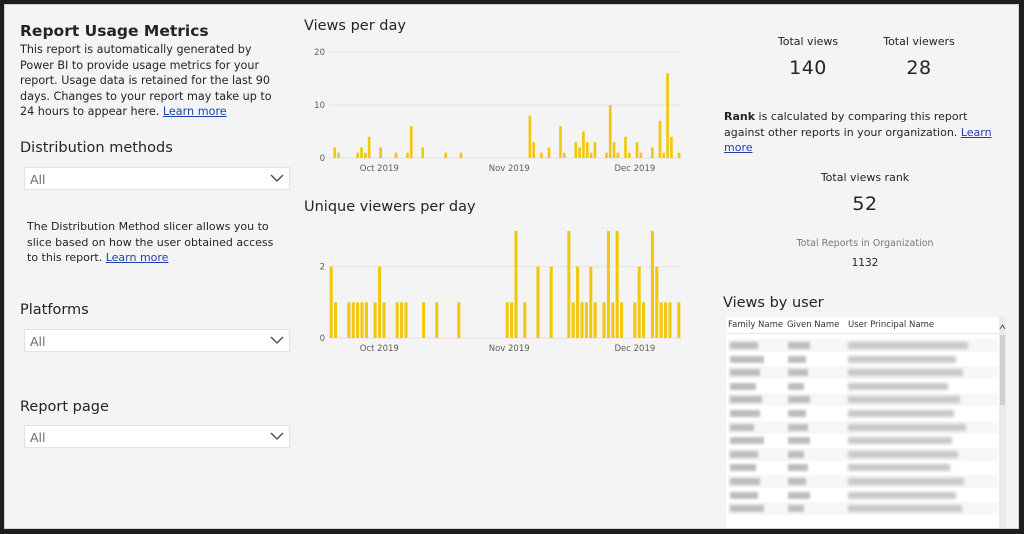 Image resolution: width=1024 pixels, height=534 pixels. What do you see at coordinates (157, 178) in the screenshot?
I see `distribution-methods-dropdown: All` at bounding box center [157, 178].